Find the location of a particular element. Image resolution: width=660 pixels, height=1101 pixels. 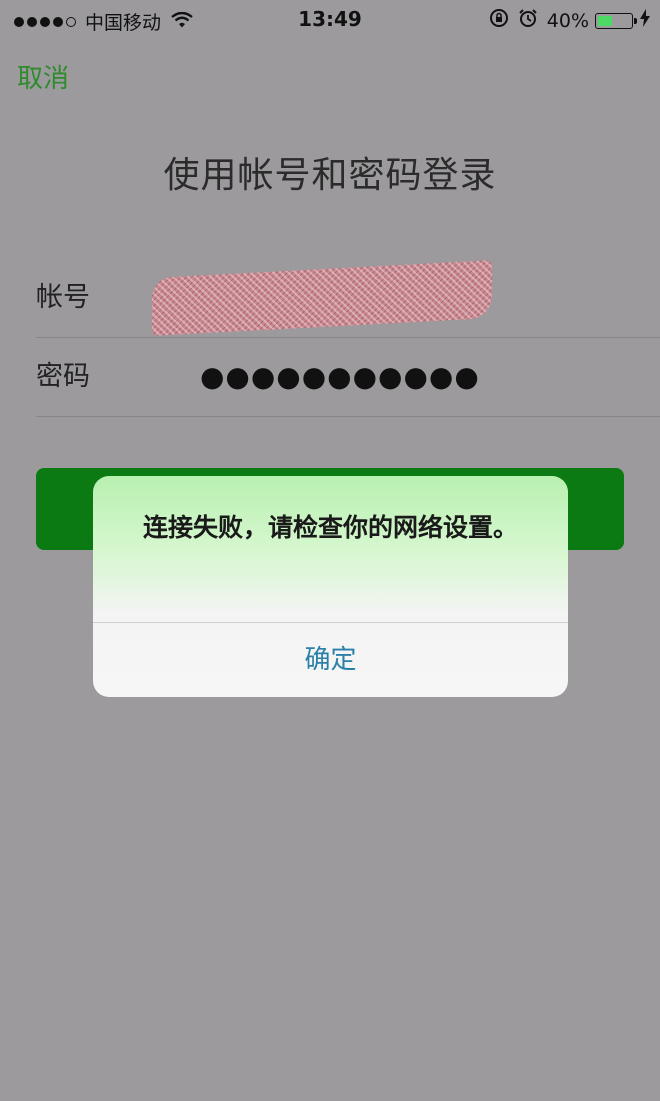

password-label: 密码 is located at coordinates (63, 376).